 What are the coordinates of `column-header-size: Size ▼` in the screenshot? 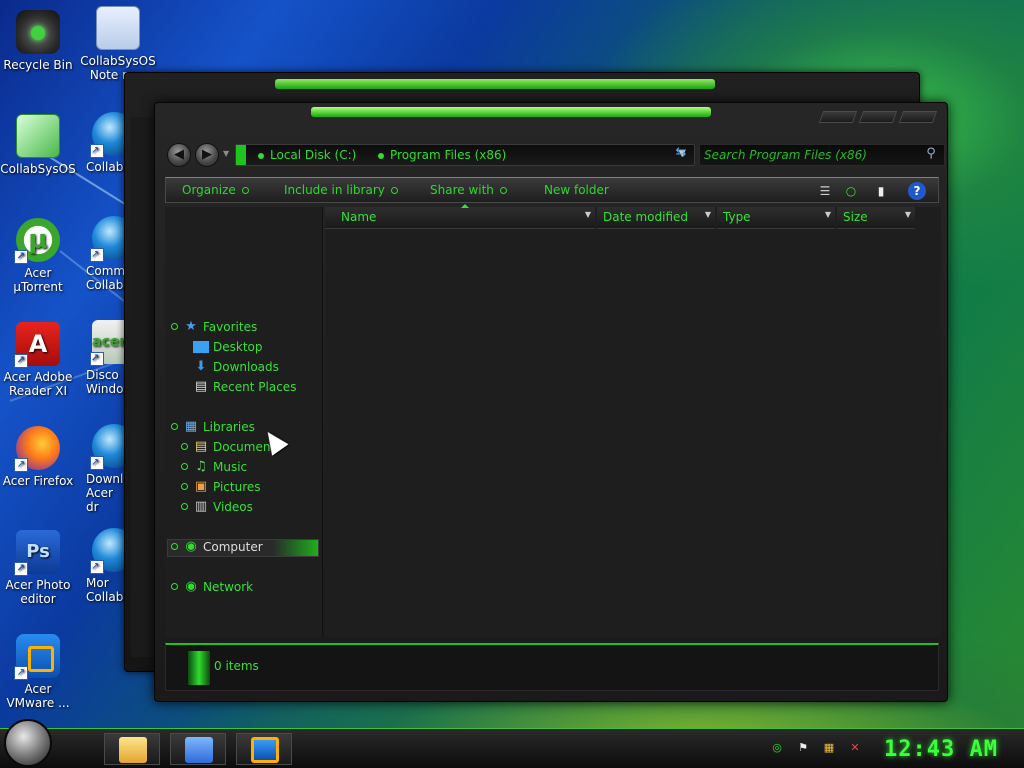 It's located at (876, 218).